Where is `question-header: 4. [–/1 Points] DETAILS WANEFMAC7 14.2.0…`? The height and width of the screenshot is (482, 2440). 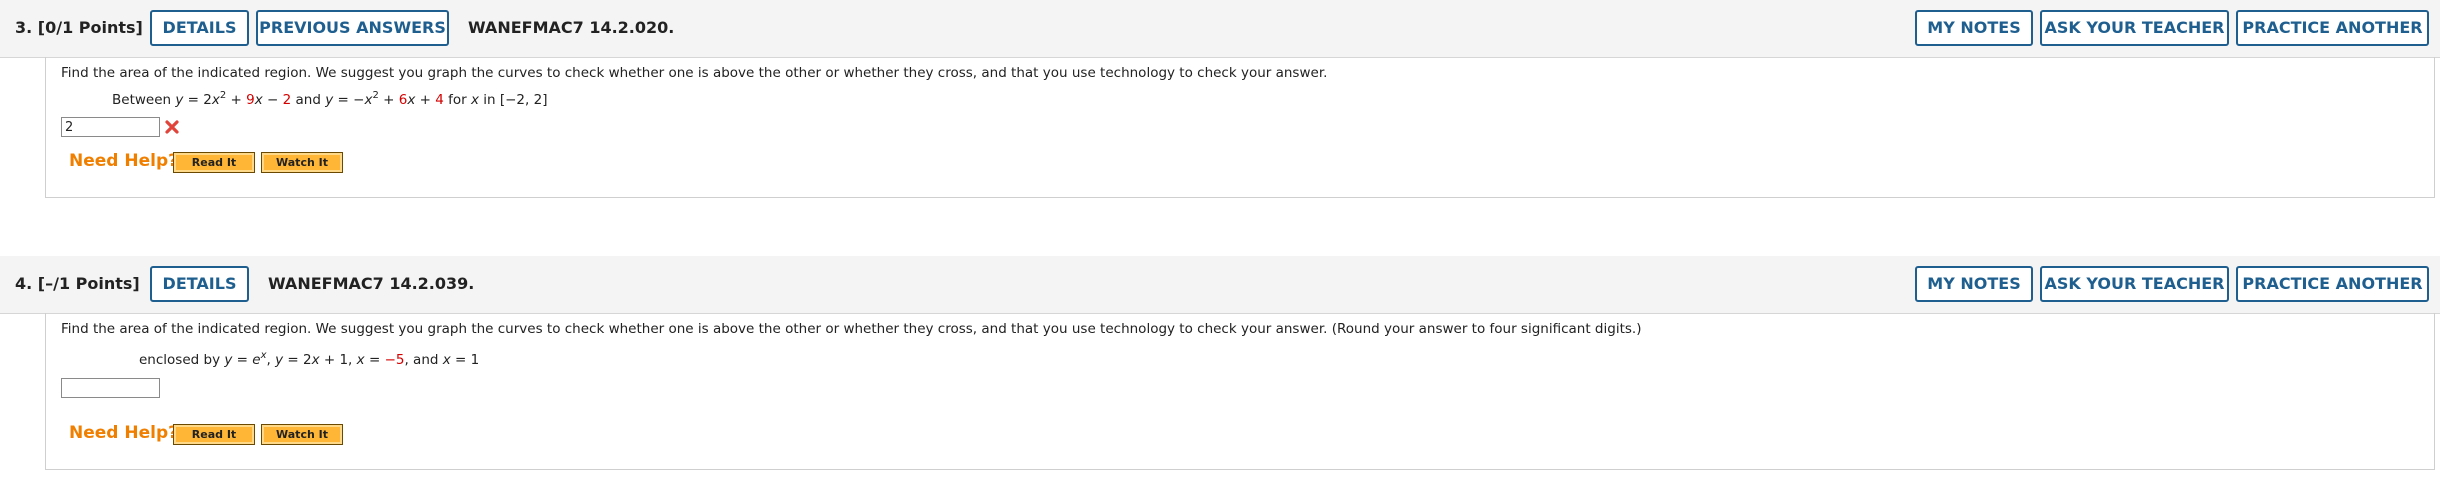
question-header: 4. [–/1 Points] DETAILS WANEFMAC7 14.2.0… is located at coordinates (1220, 285).